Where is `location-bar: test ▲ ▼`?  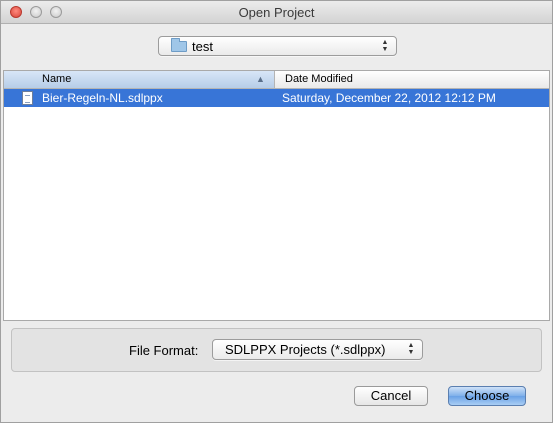
location-bar: test ▲ ▼ is located at coordinates (276, 47).